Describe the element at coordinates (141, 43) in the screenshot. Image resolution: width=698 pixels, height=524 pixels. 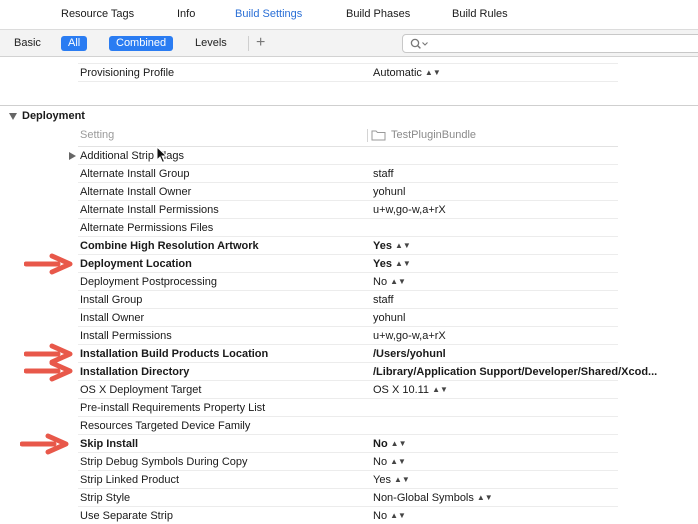
I see `combined-filter-button: Combined` at that location.